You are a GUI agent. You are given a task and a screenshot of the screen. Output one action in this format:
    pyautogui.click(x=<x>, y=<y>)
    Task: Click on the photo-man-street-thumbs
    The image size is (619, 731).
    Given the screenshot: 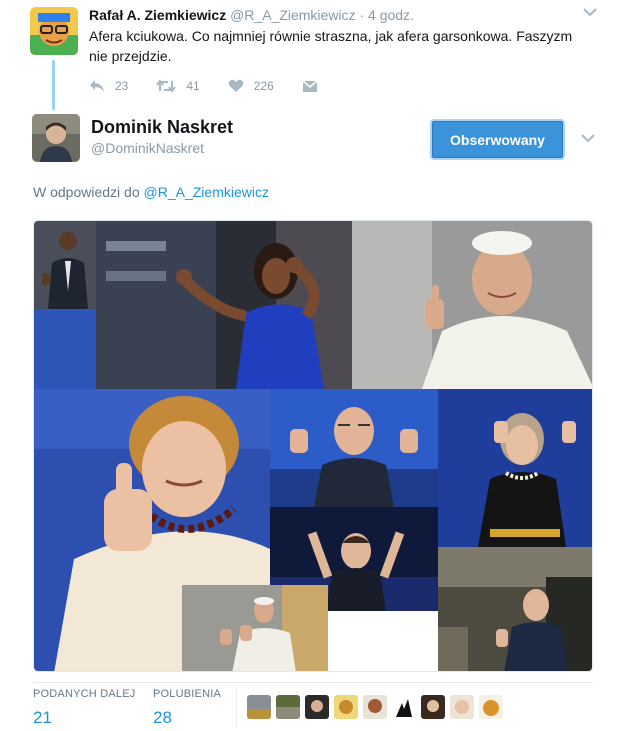 What is the action you would take?
    pyautogui.click(x=515, y=609)
    